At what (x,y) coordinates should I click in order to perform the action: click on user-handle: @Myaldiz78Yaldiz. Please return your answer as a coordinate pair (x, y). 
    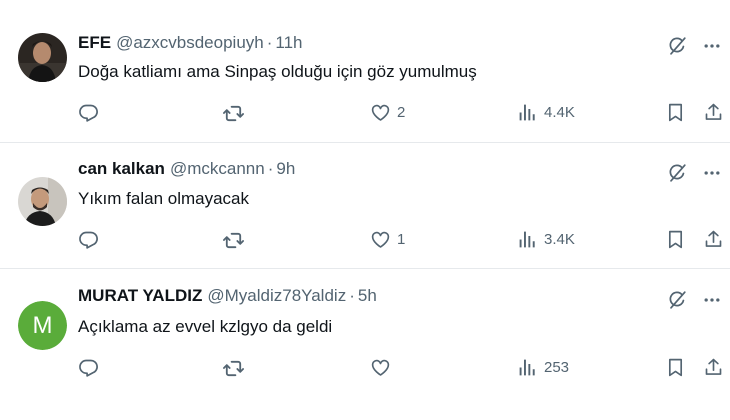
    Looking at the image, I should click on (276, 295).